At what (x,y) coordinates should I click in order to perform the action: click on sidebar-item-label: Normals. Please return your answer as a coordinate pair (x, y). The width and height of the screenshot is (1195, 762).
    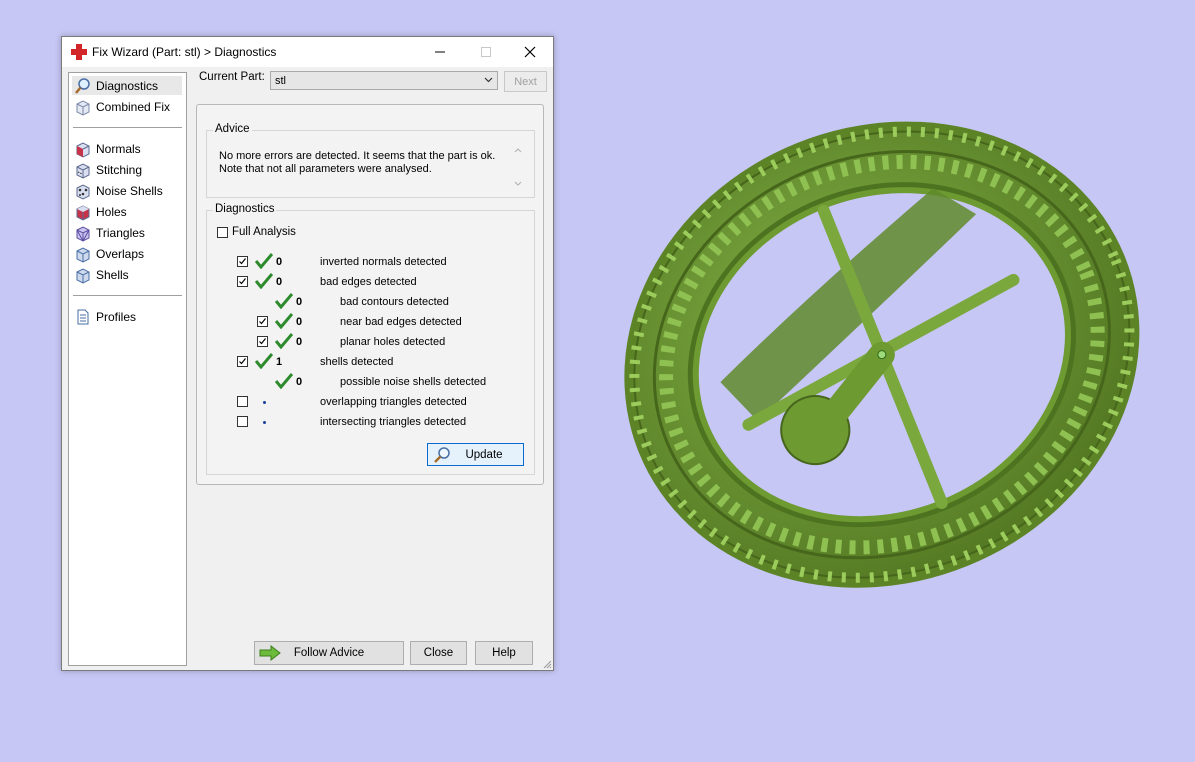
    Looking at the image, I should click on (118, 148).